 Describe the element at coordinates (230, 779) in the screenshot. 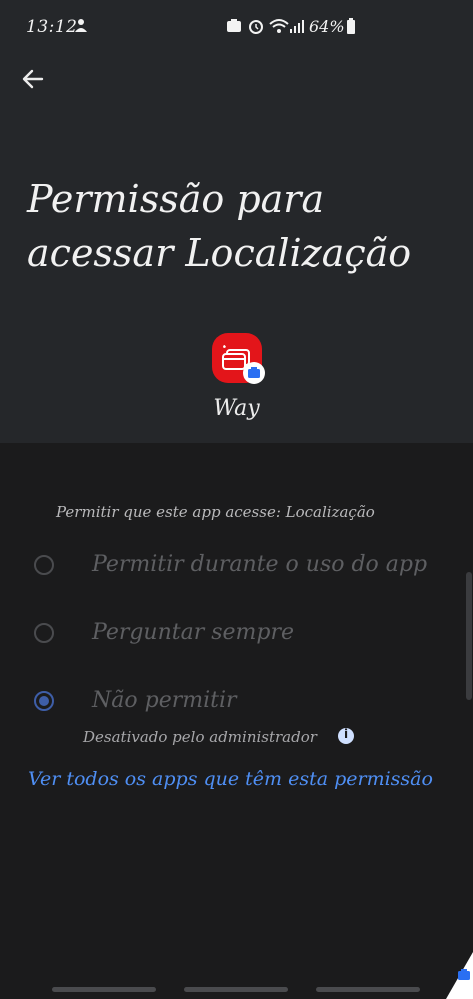

I see `see-all-apps-link: Ver todos os apps que têm esta permissão` at that location.